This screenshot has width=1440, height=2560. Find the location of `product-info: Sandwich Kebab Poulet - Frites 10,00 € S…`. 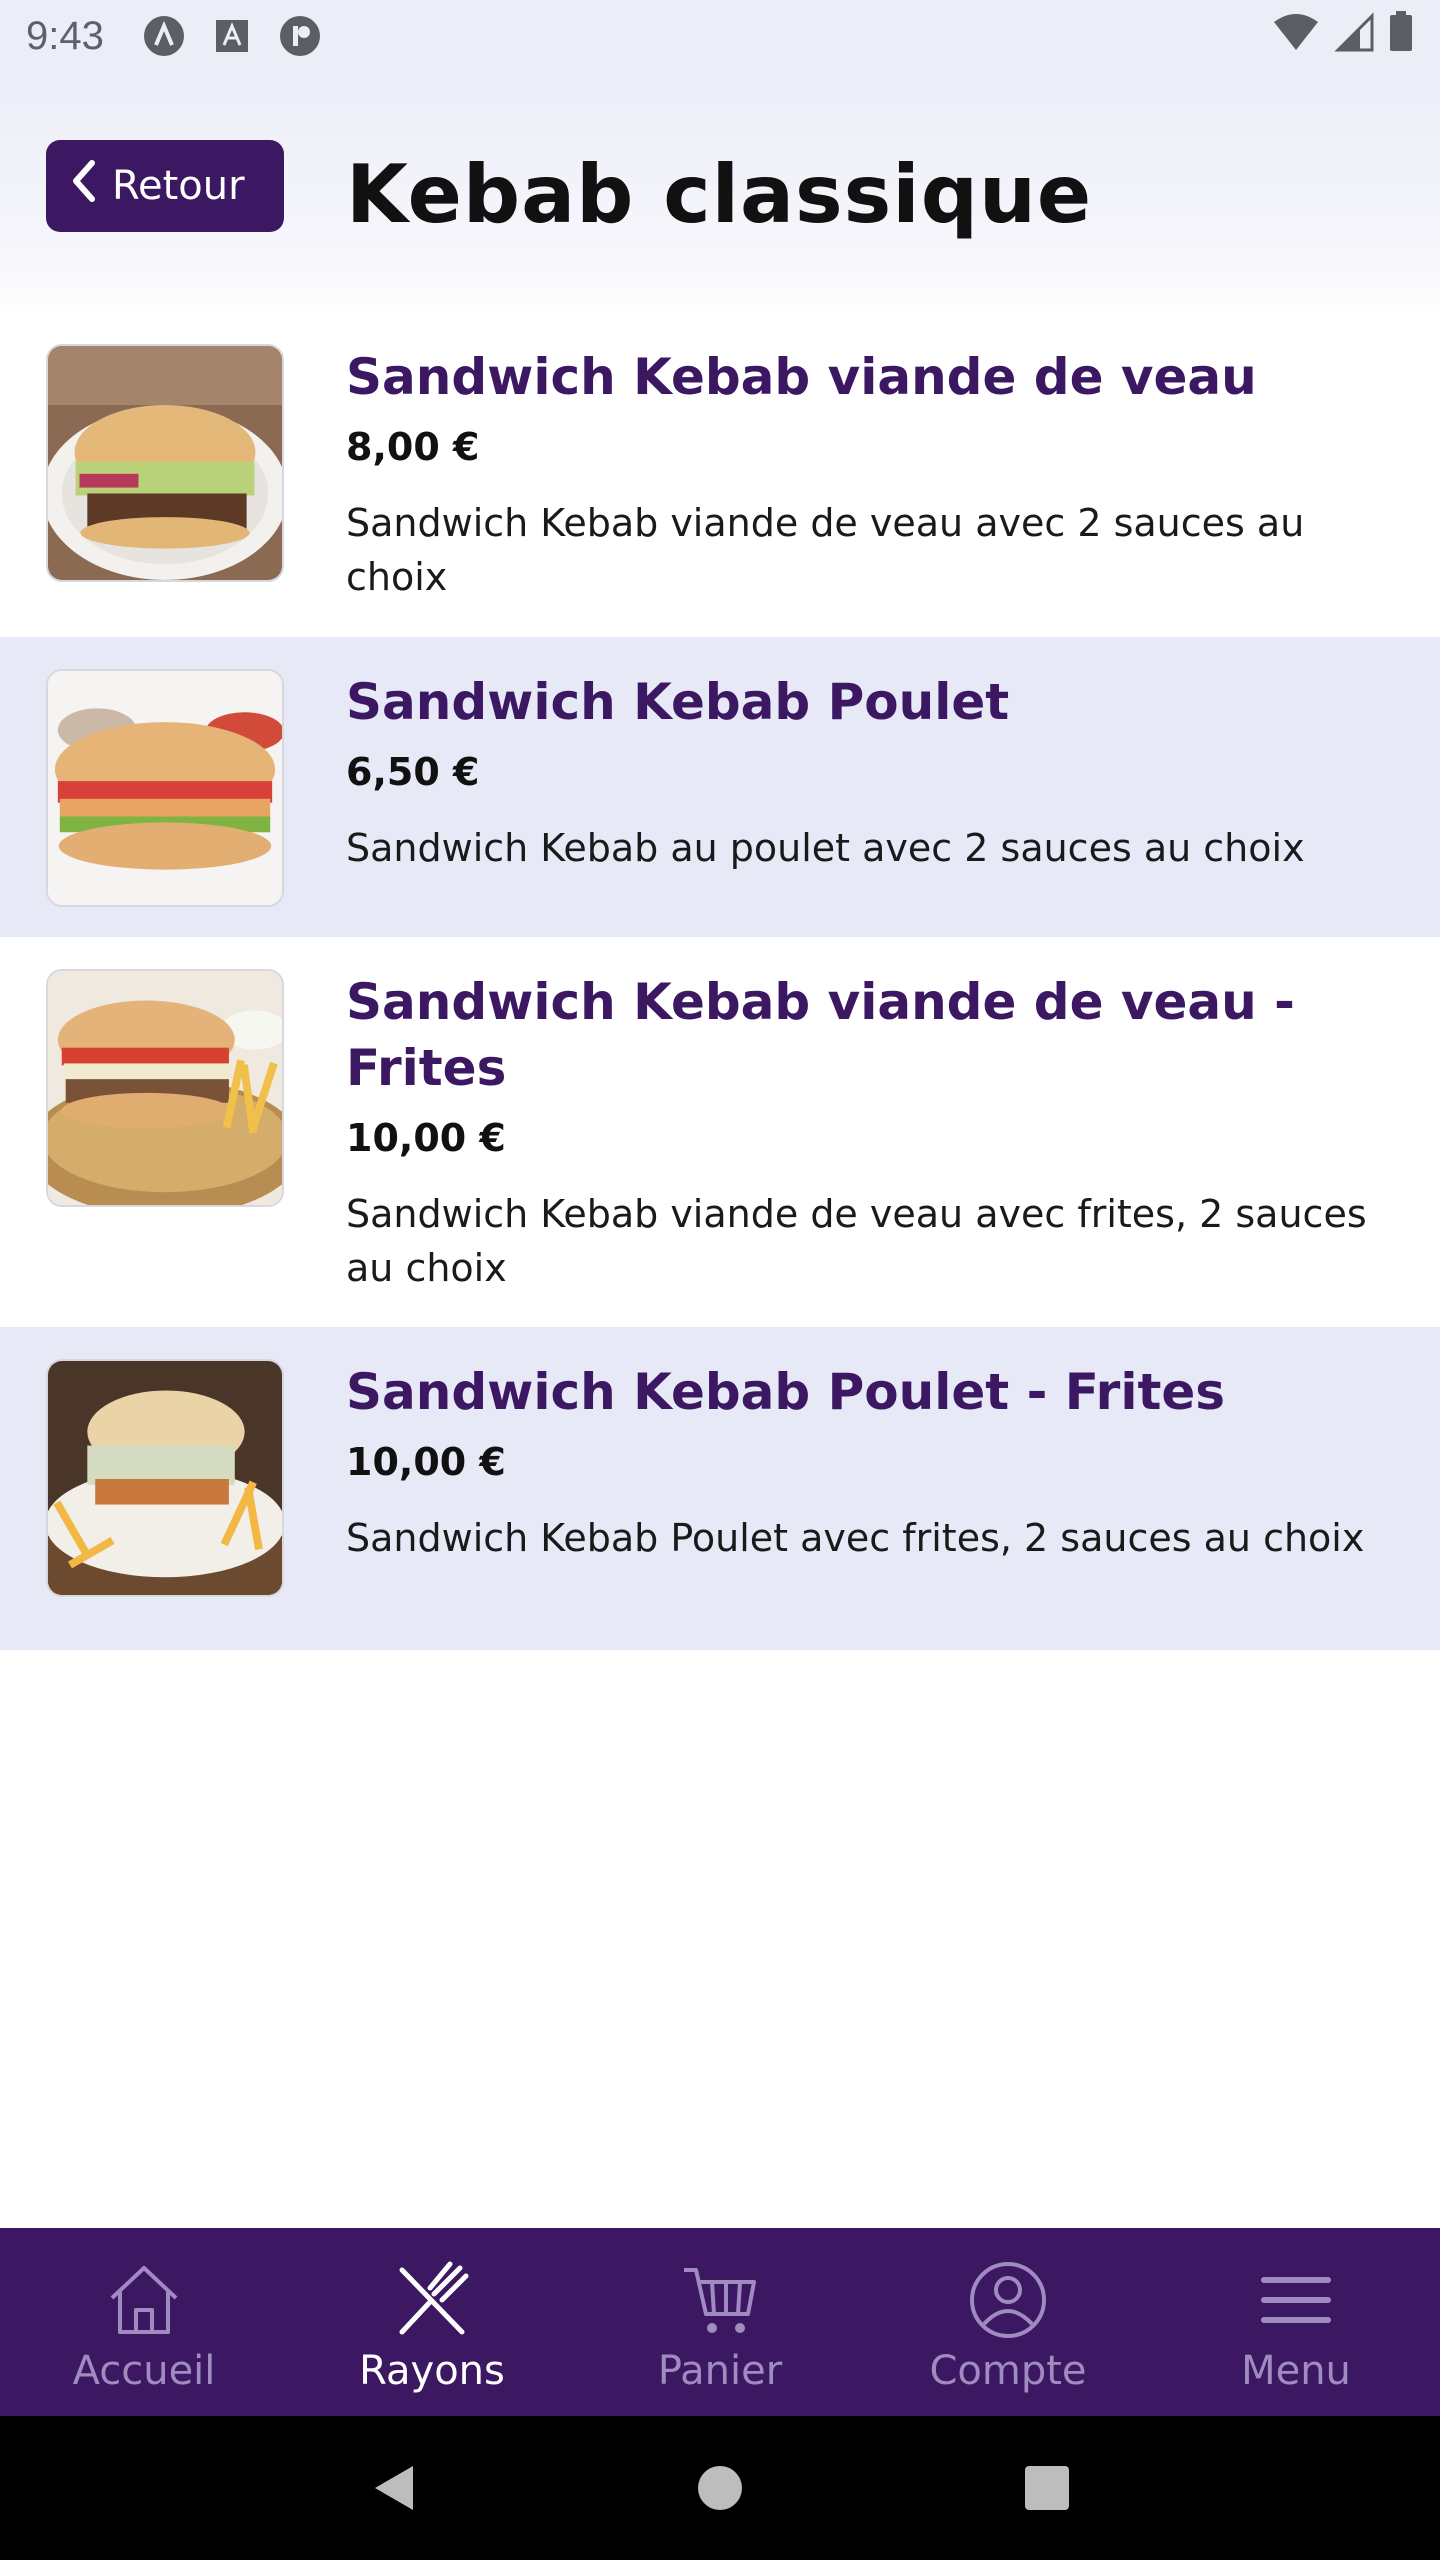

product-info: Sandwich Kebab Poulet - Frites 10,00 € S… is located at coordinates (863, 1462).